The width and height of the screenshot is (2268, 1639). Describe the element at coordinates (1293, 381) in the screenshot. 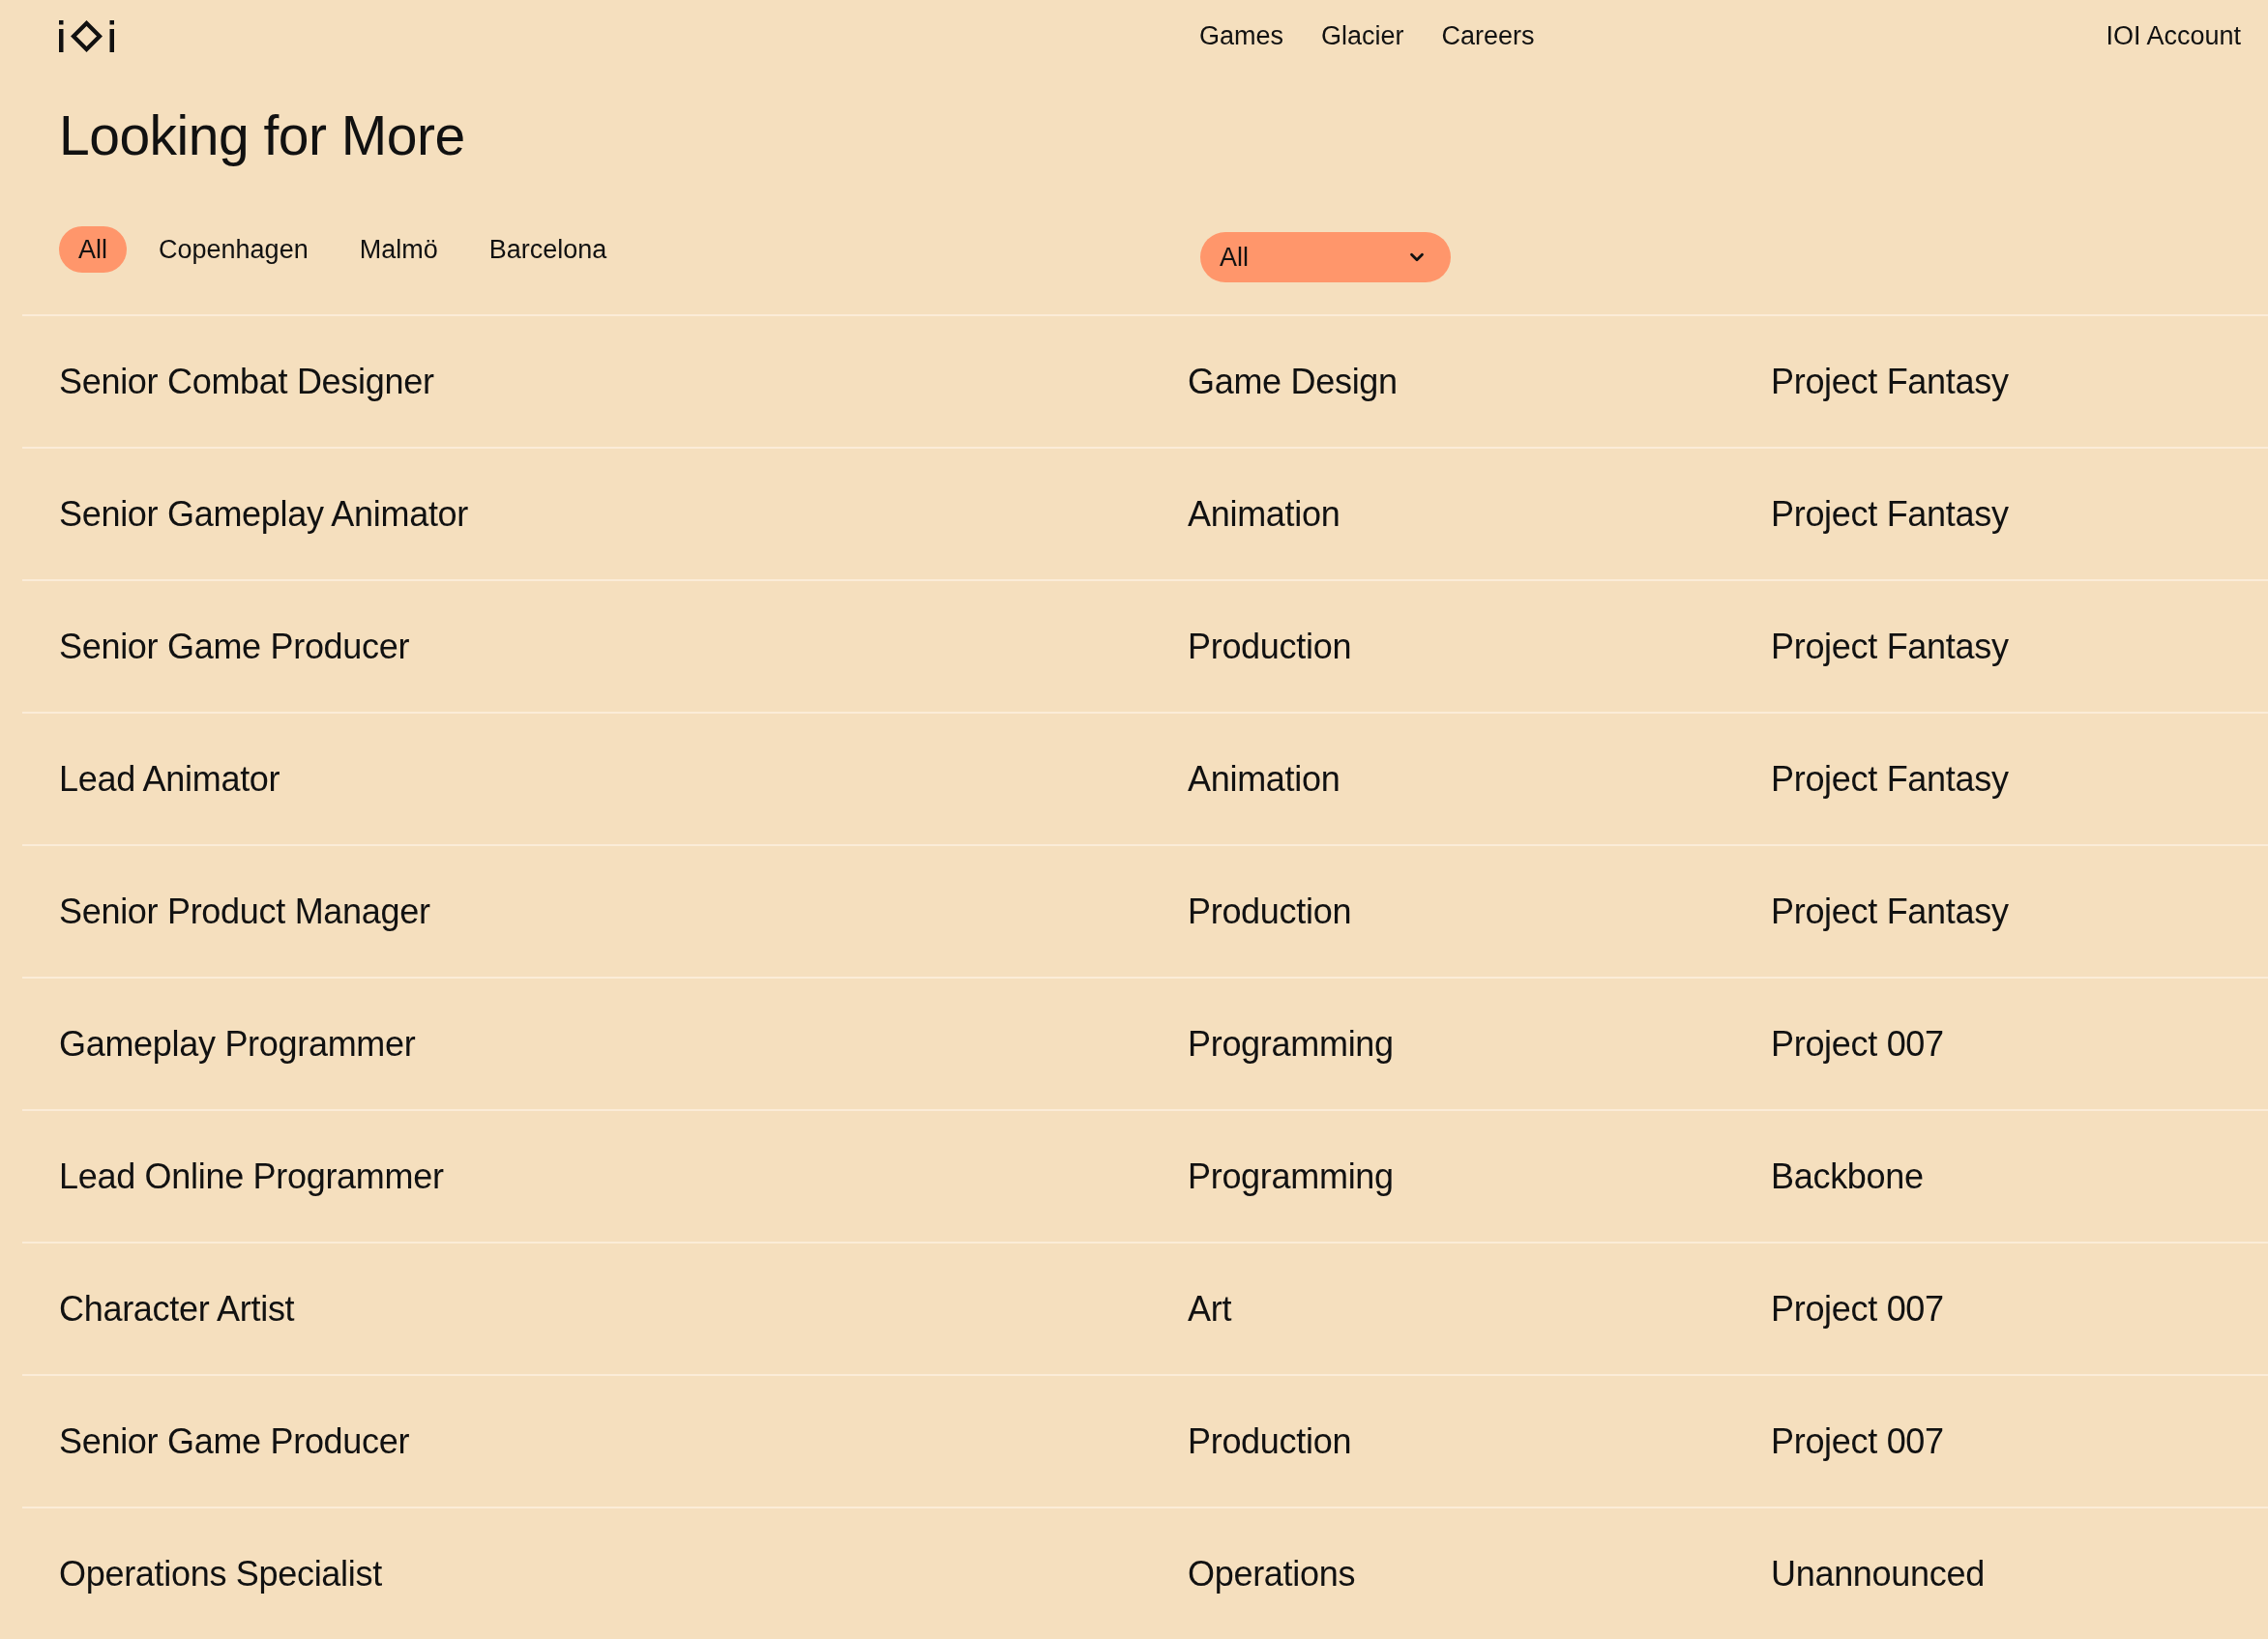

I see `department-text: Game Design` at that location.